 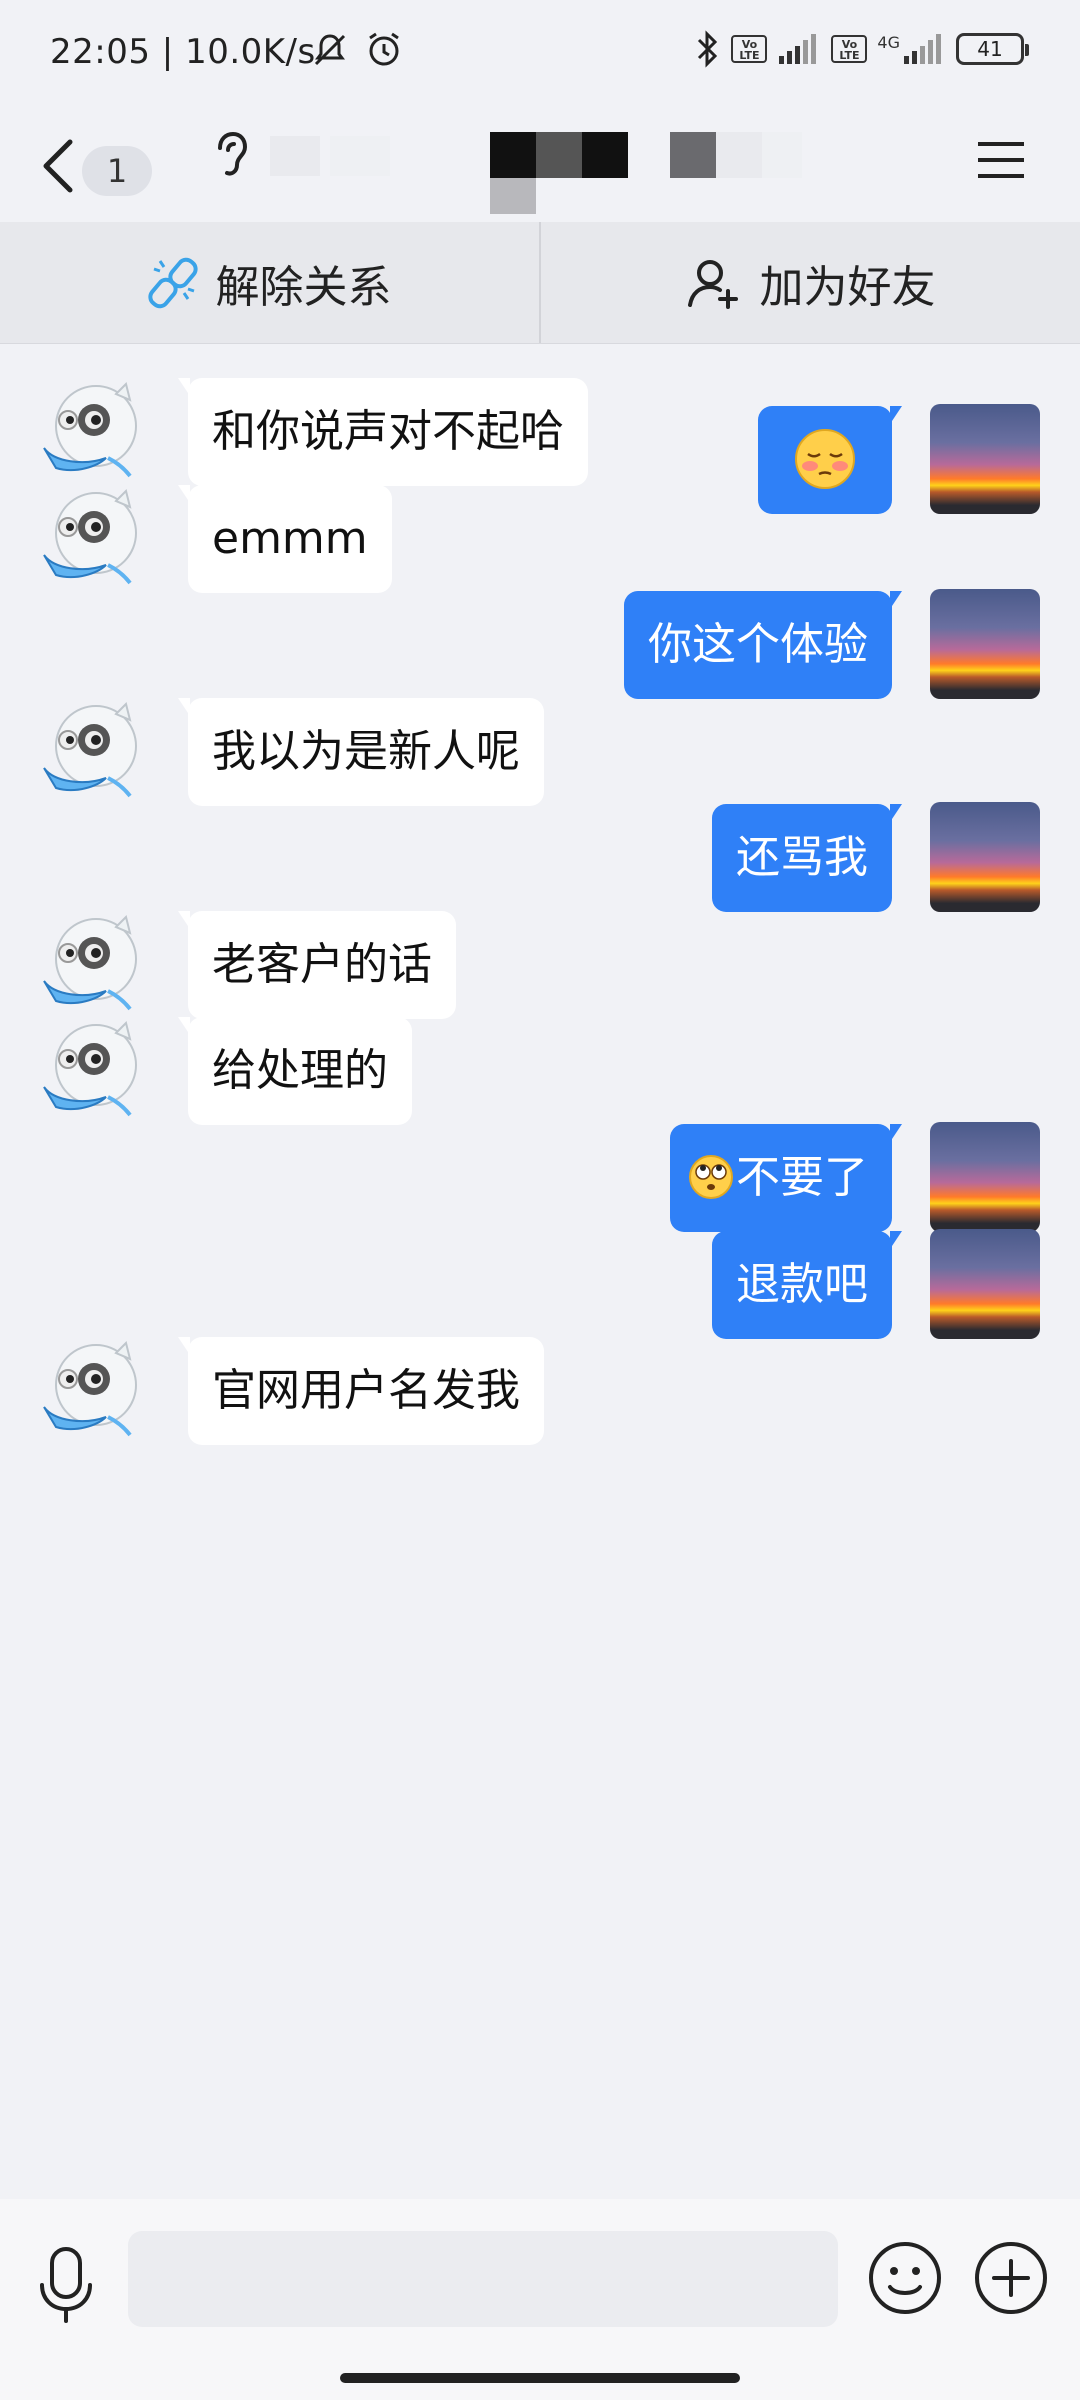 What do you see at coordinates (1011, 2278) in the screenshot?
I see `add-attachment-icon` at bounding box center [1011, 2278].